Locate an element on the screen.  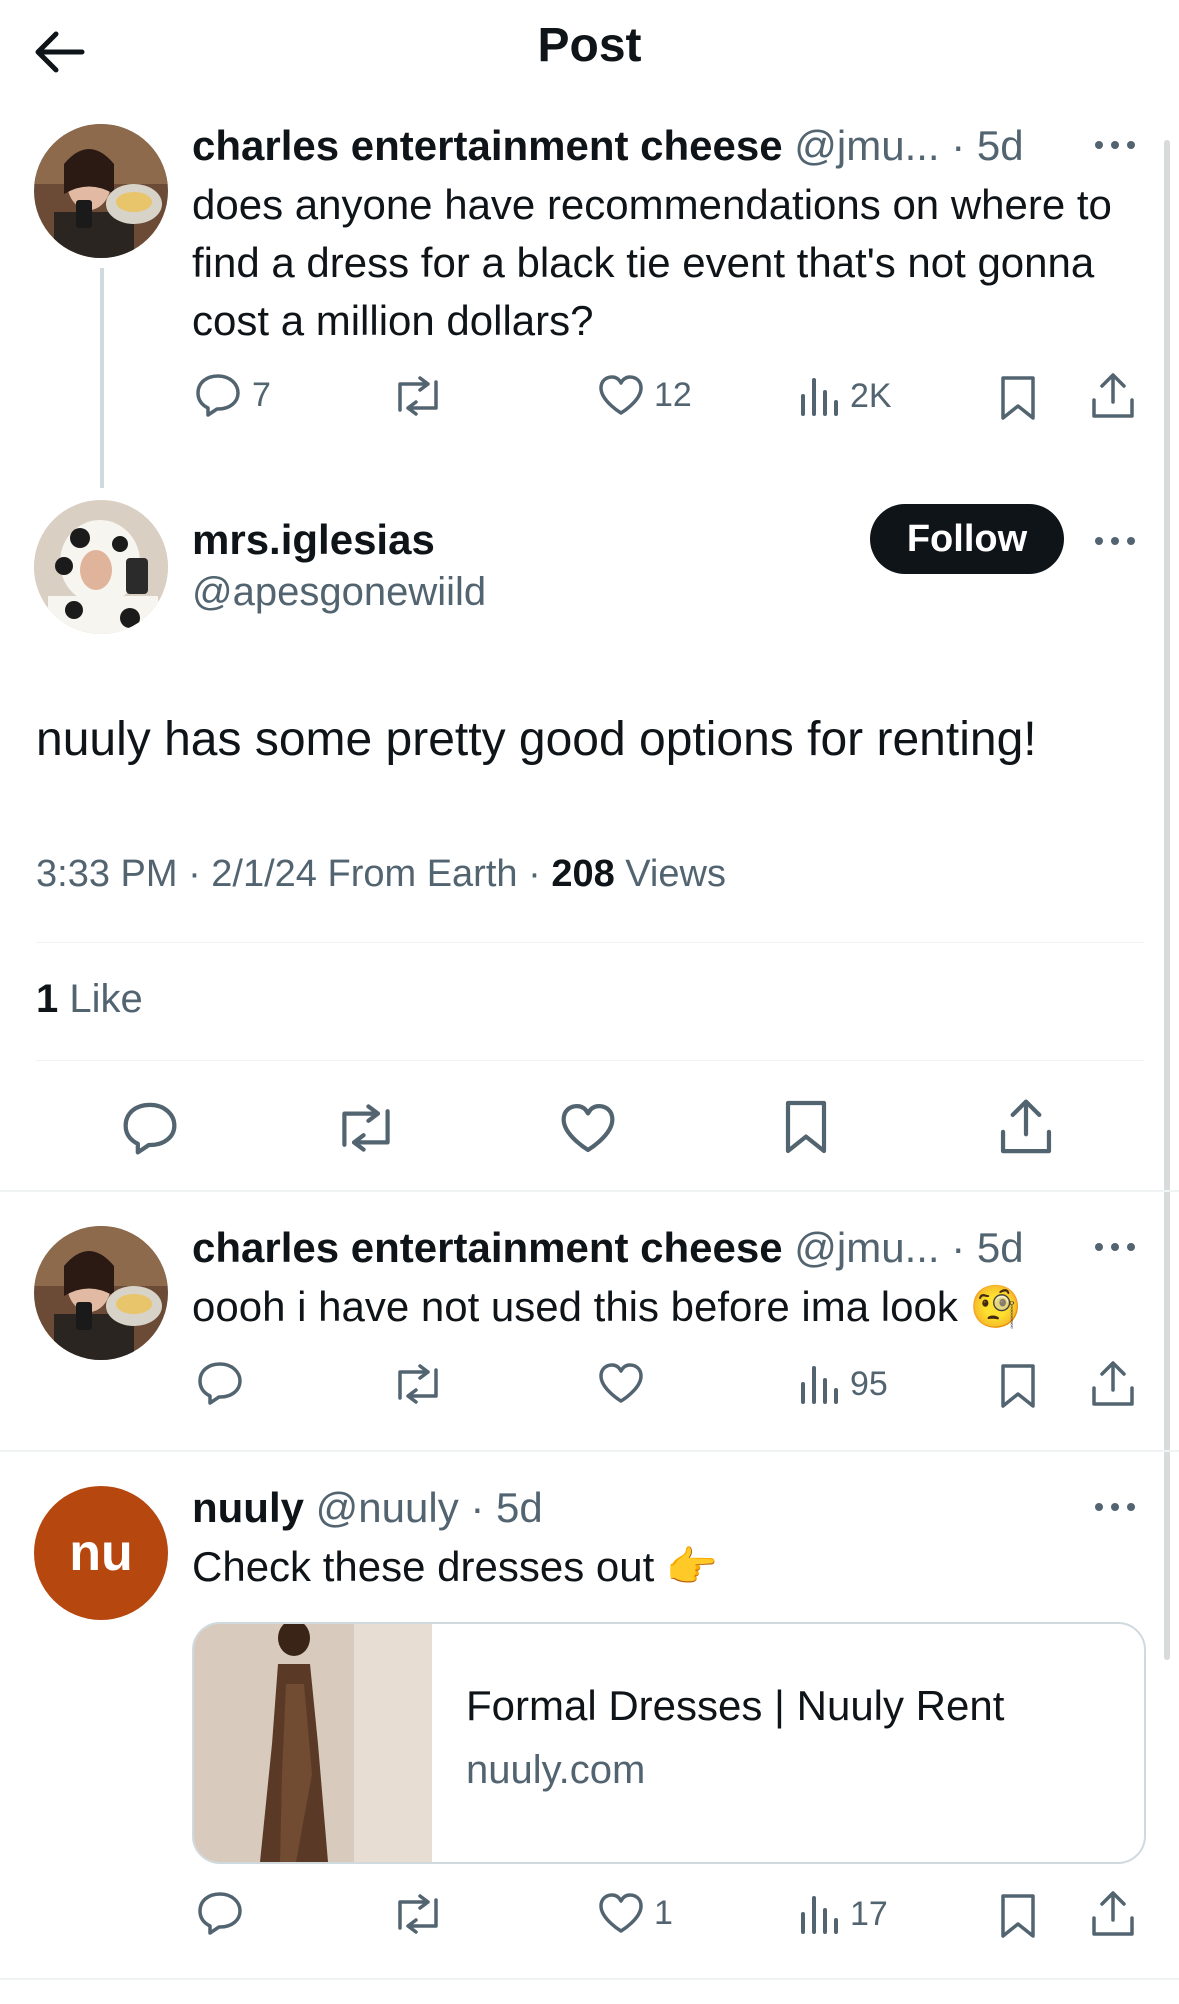
tweet-meta: 3:33 PM · 2/1/24 From Earth · 208 Views is located at coordinates (381, 874).